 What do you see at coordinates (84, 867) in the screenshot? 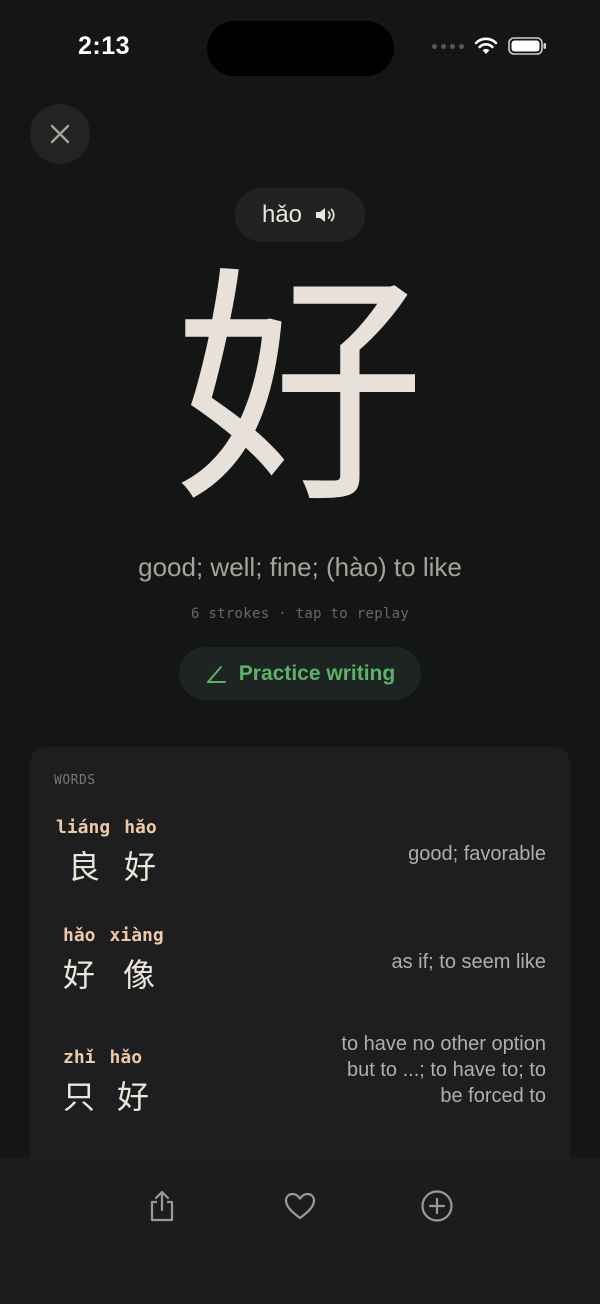
I see `word-character: 良` at bounding box center [84, 867].